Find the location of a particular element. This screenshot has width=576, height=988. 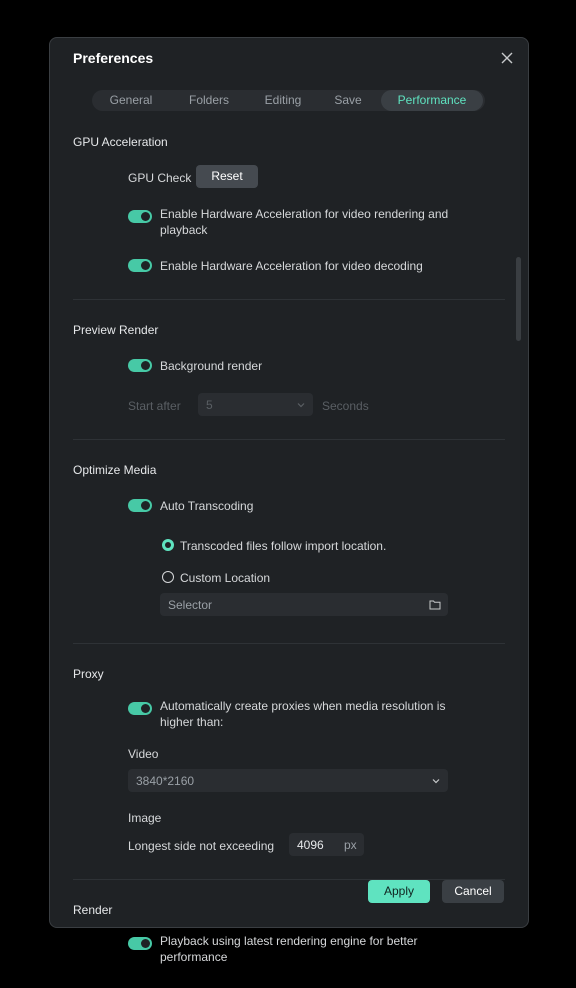

radio-follow-import is located at coordinates (168, 545).